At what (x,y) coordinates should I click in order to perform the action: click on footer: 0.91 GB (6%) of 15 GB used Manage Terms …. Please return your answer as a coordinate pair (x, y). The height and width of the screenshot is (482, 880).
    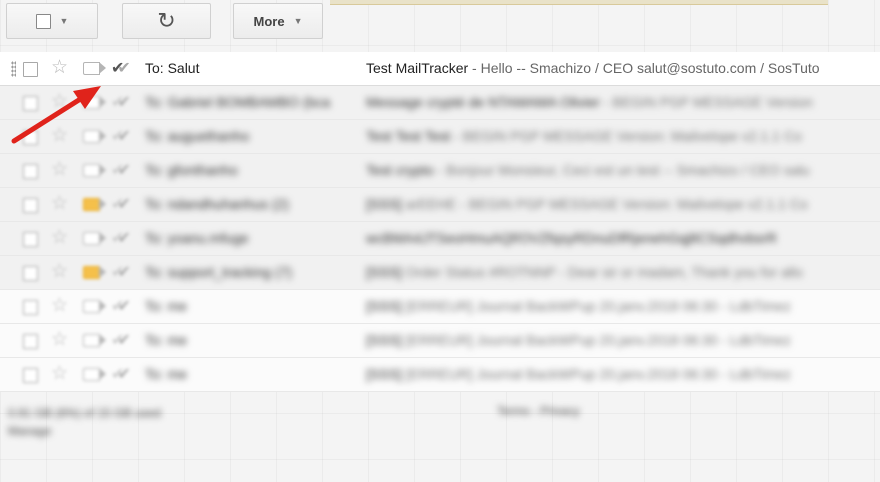
    Looking at the image, I should click on (440, 428).